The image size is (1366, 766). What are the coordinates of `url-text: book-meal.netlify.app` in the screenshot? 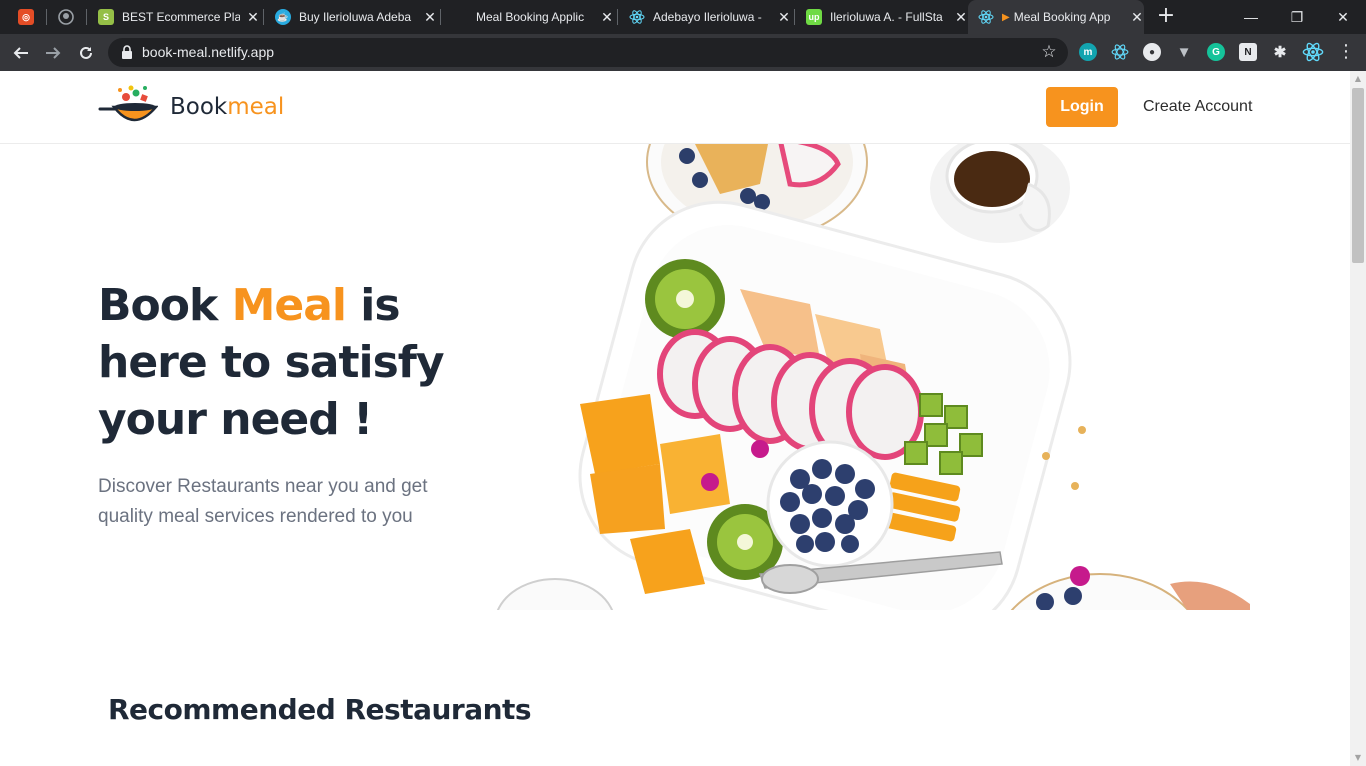 It's located at (208, 52).